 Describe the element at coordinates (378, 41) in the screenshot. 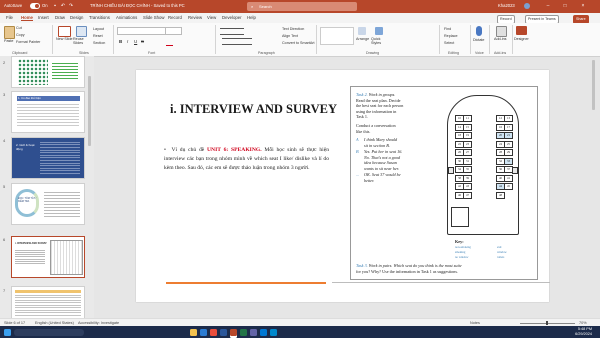

I see `quick-styles-button: Quick Styles` at that location.